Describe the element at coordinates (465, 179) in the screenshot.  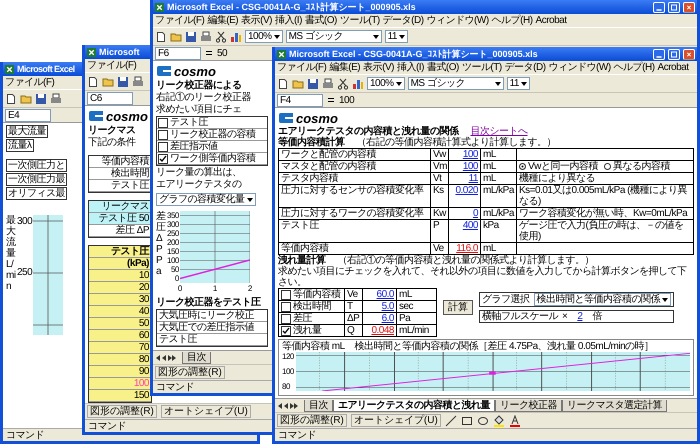
I see `value-cell: 11` at that location.